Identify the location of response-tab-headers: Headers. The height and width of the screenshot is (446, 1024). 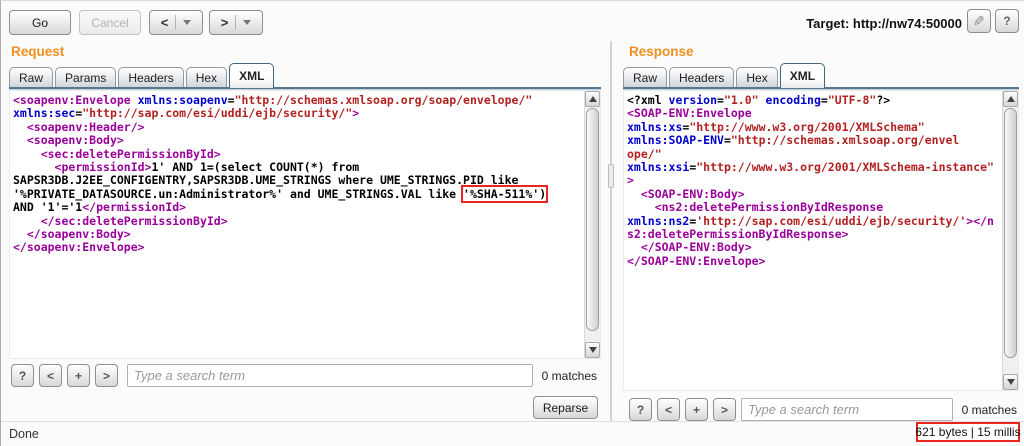
(702, 77).